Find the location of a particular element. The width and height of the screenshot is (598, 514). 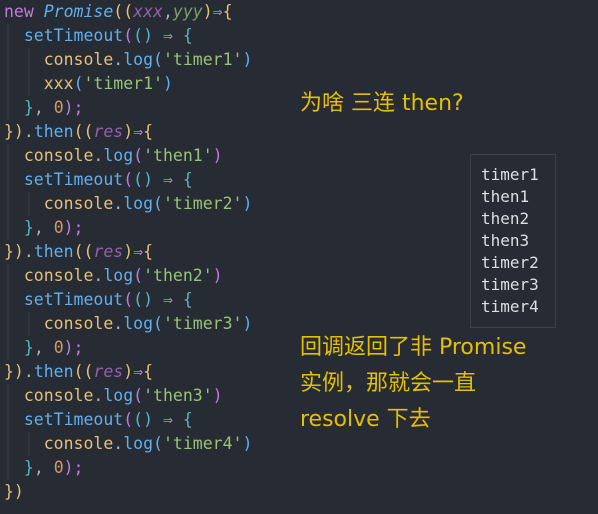

code-token: 'timer2' is located at coordinates (202, 203).